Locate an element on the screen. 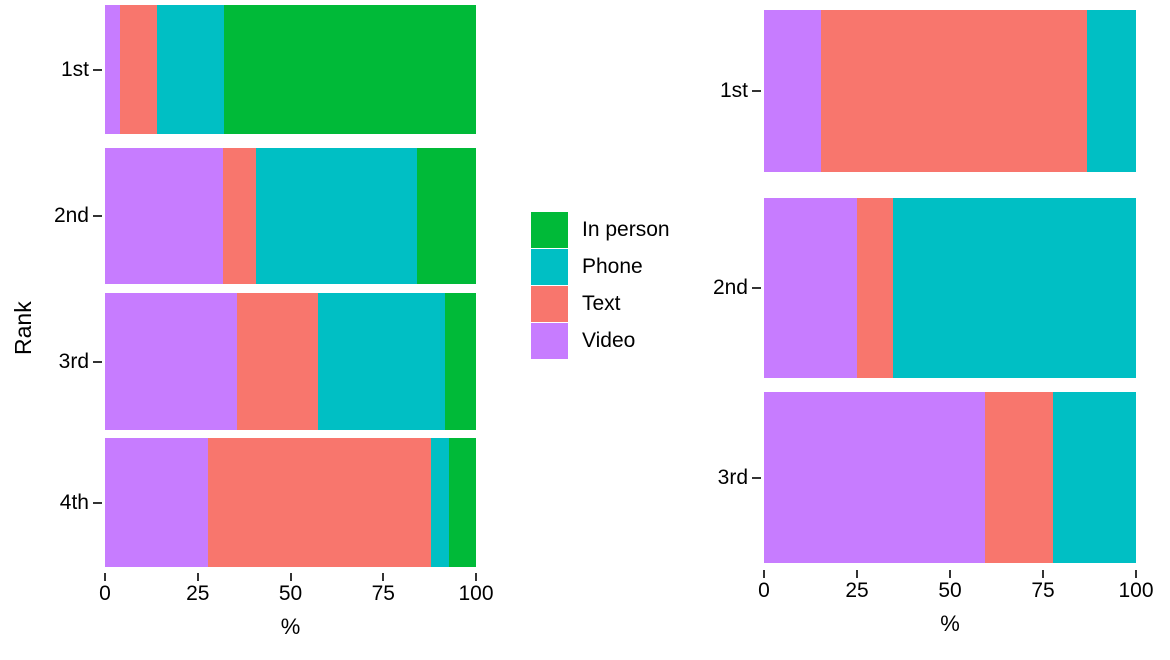 The width and height of the screenshot is (1170, 660). y-axis-title-rank: Rank is located at coordinates (23, 328).